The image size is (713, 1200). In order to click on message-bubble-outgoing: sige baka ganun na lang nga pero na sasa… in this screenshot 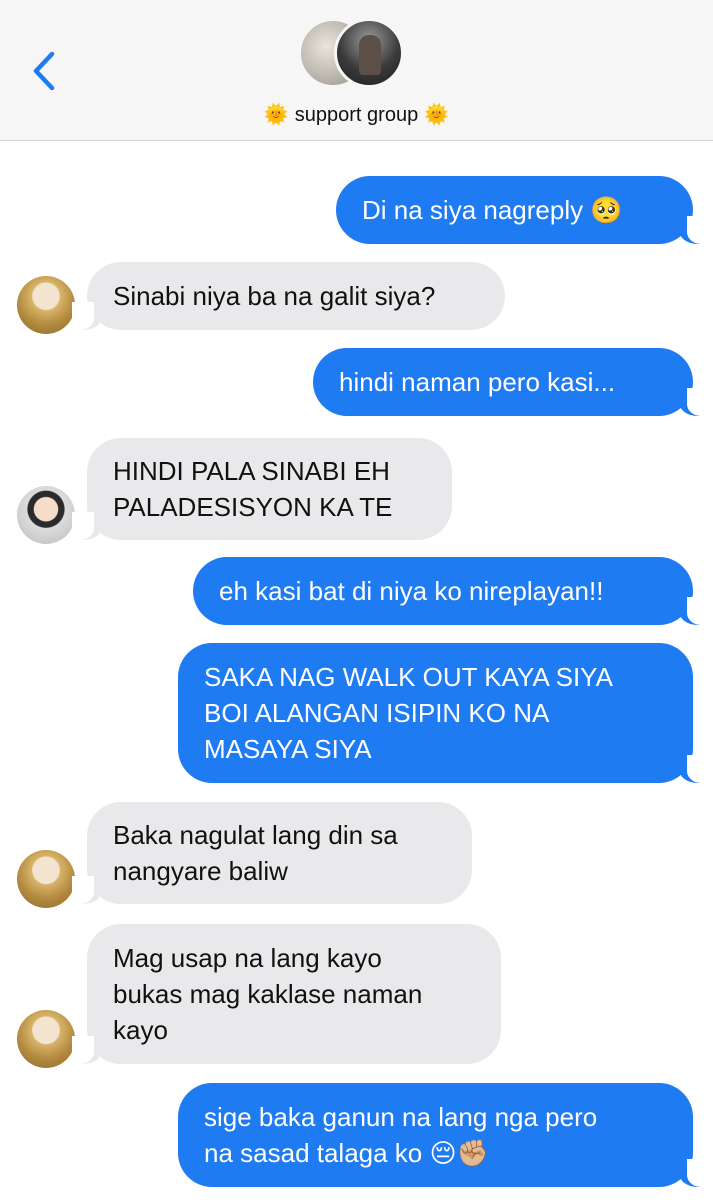, I will do `click(435, 1135)`.